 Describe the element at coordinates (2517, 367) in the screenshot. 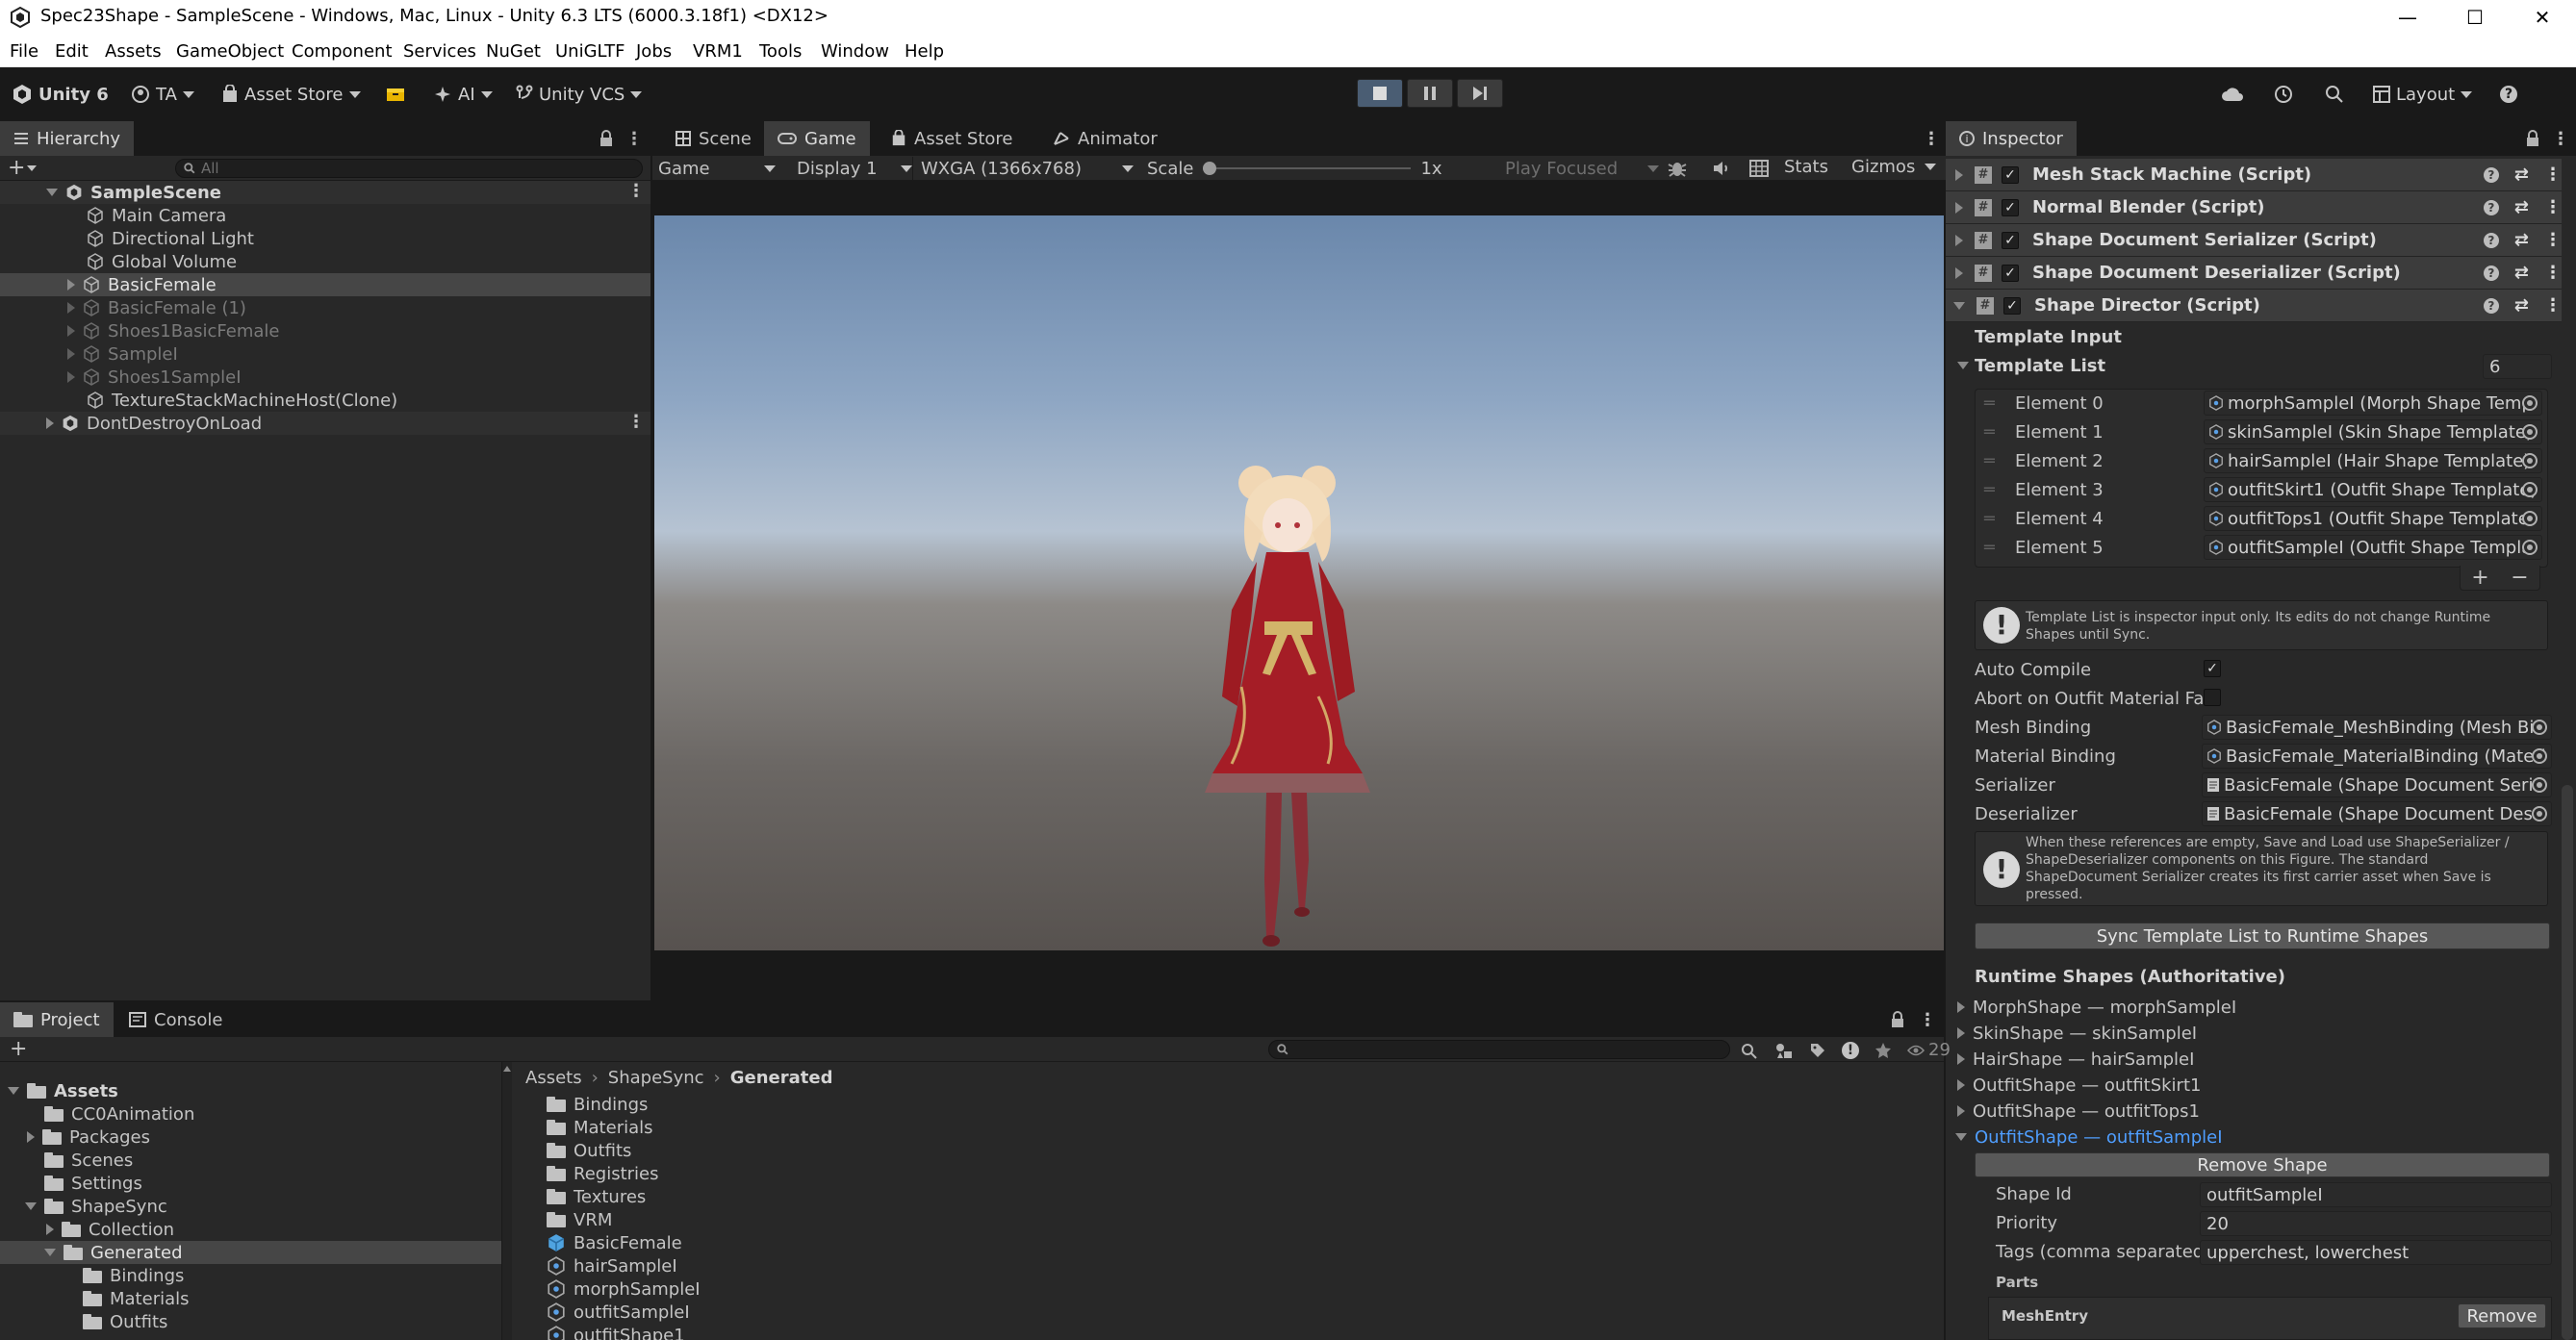

I see `template-list-size-field: 6` at that location.